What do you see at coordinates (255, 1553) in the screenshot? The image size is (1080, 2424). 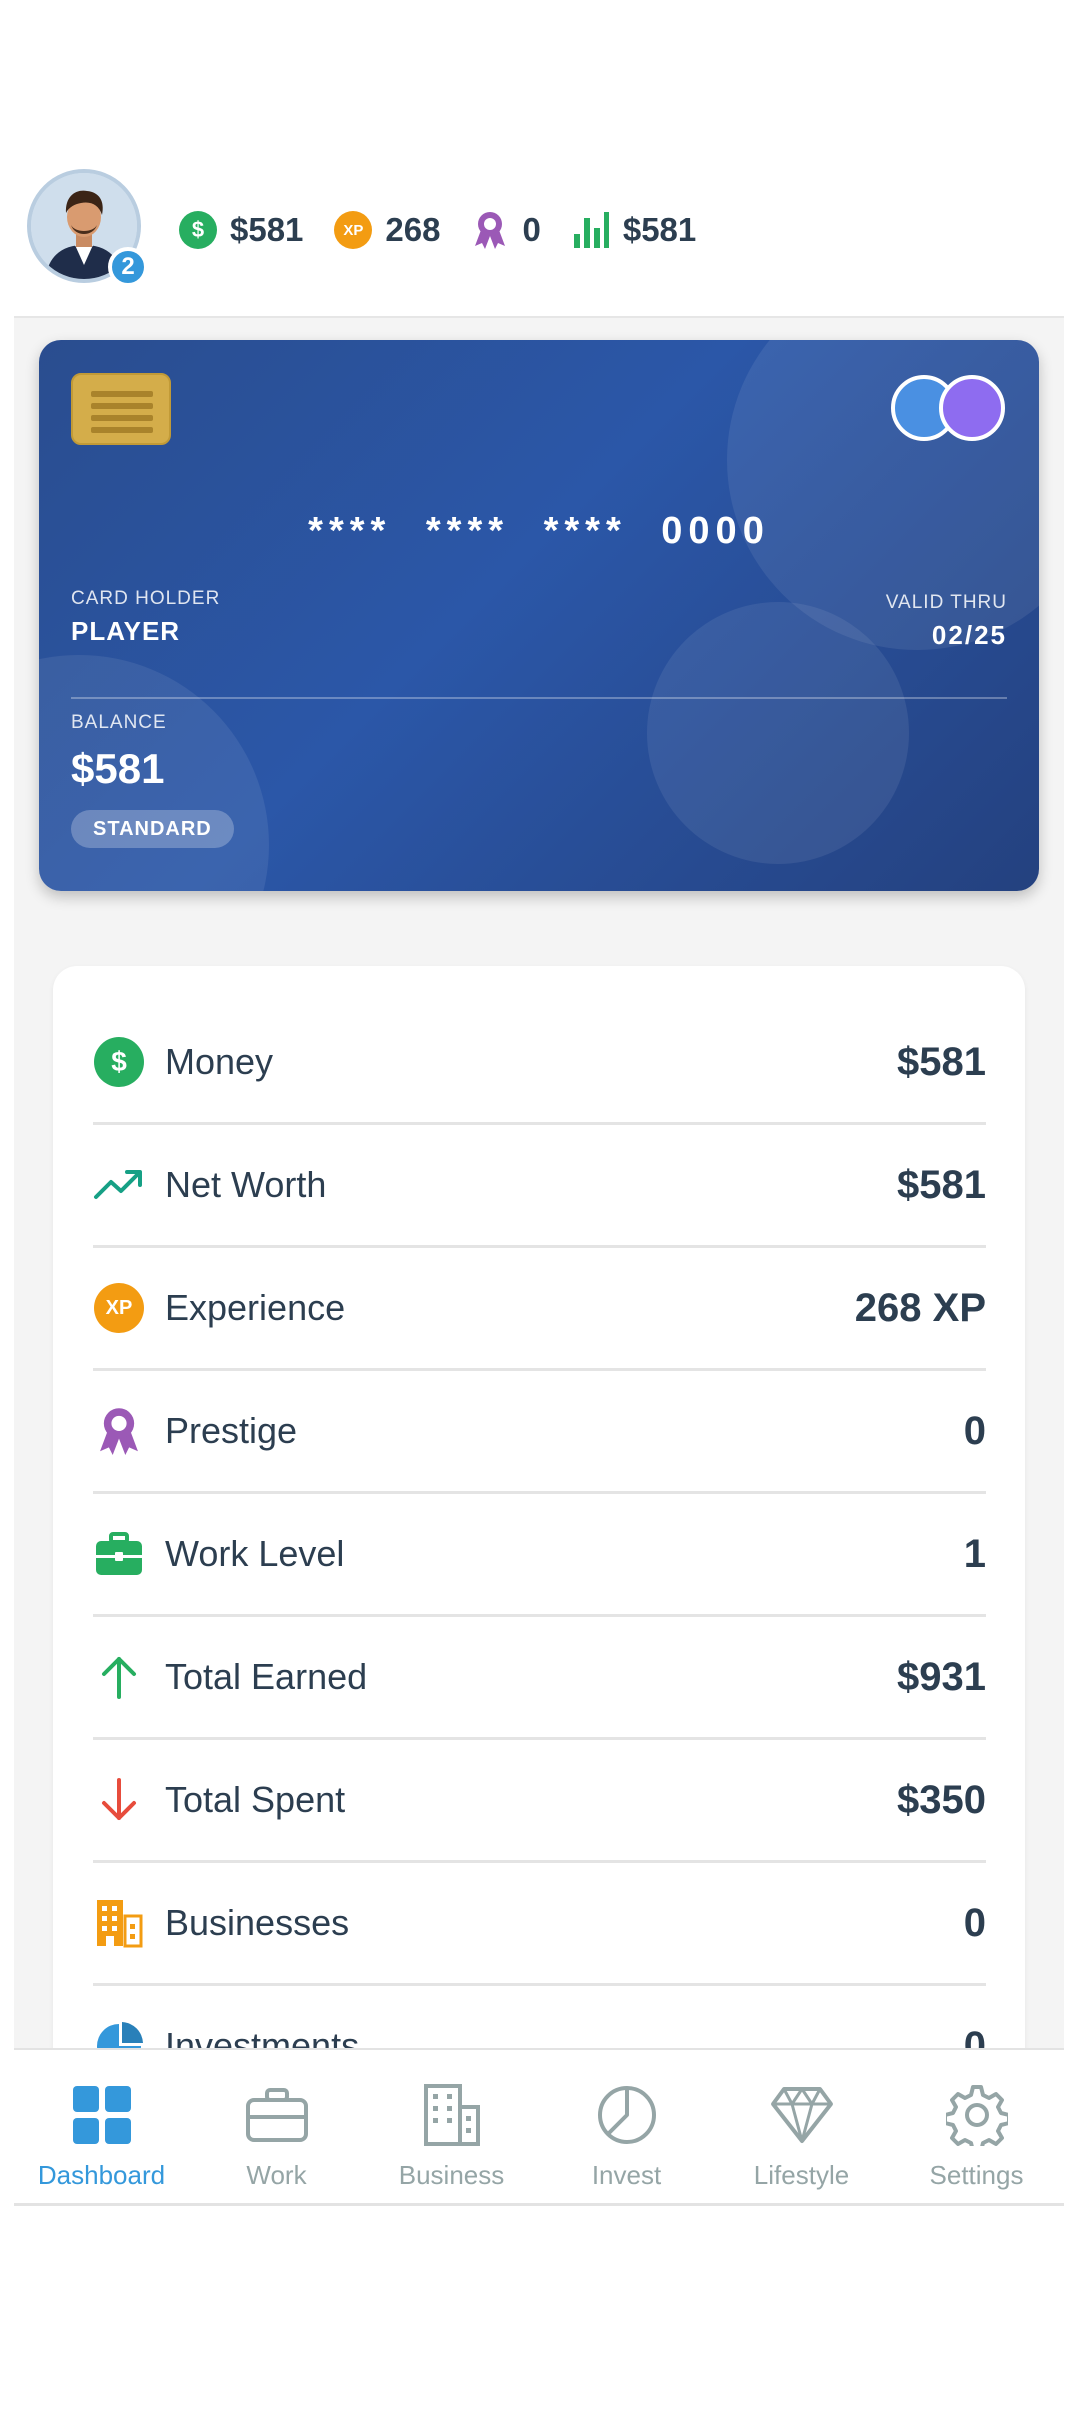 I see `list-item-label: Work Level` at bounding box center [255, 1553].